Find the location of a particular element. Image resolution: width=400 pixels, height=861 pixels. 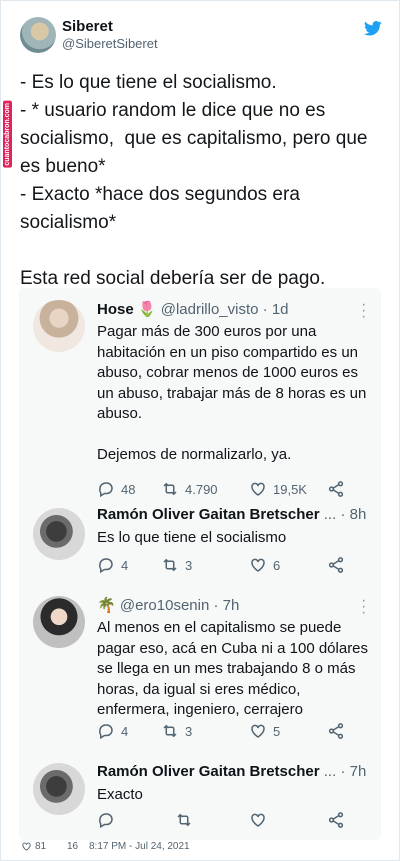

retweet-button: 4.790 is located at coordinates (189, 489).